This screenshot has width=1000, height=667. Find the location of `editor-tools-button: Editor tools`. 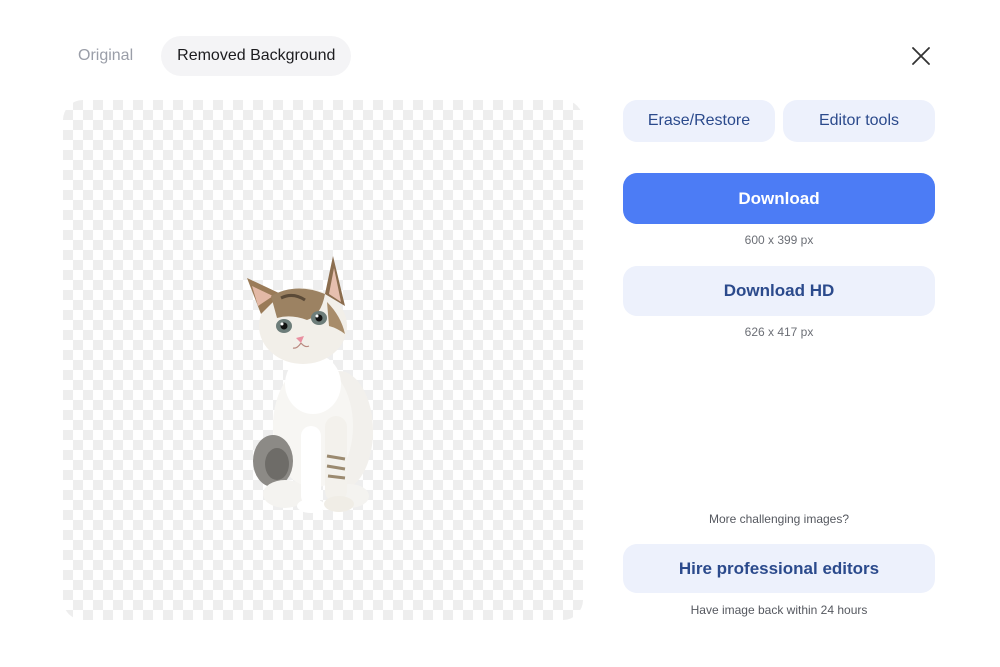

editor-tools-button: Editor tools is located at coordinates (859, 121).